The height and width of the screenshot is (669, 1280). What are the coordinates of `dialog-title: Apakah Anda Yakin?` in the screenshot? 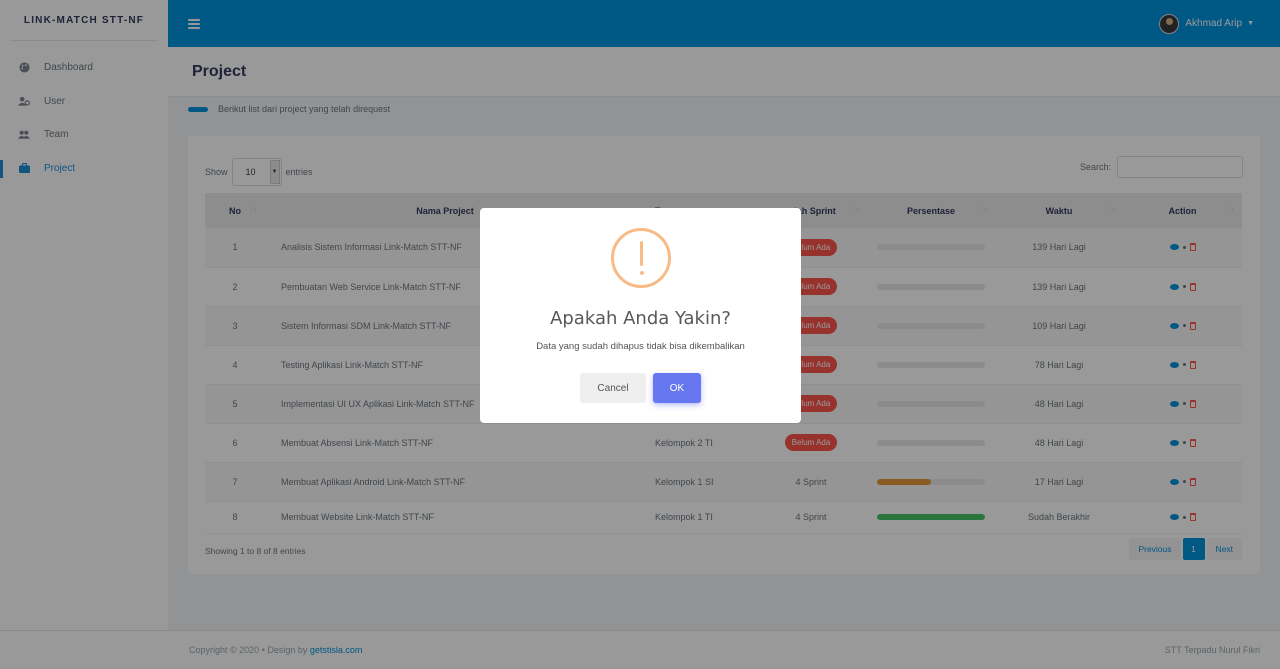 It's located at (640, 318).